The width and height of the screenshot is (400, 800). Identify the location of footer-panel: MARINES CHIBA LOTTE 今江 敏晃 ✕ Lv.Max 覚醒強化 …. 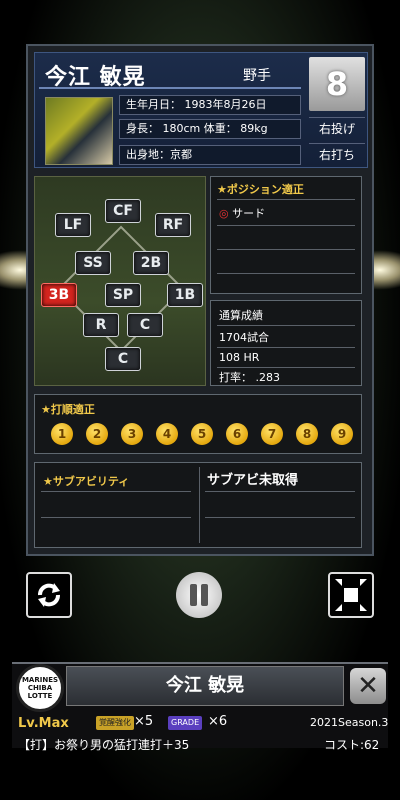
(200, 707).